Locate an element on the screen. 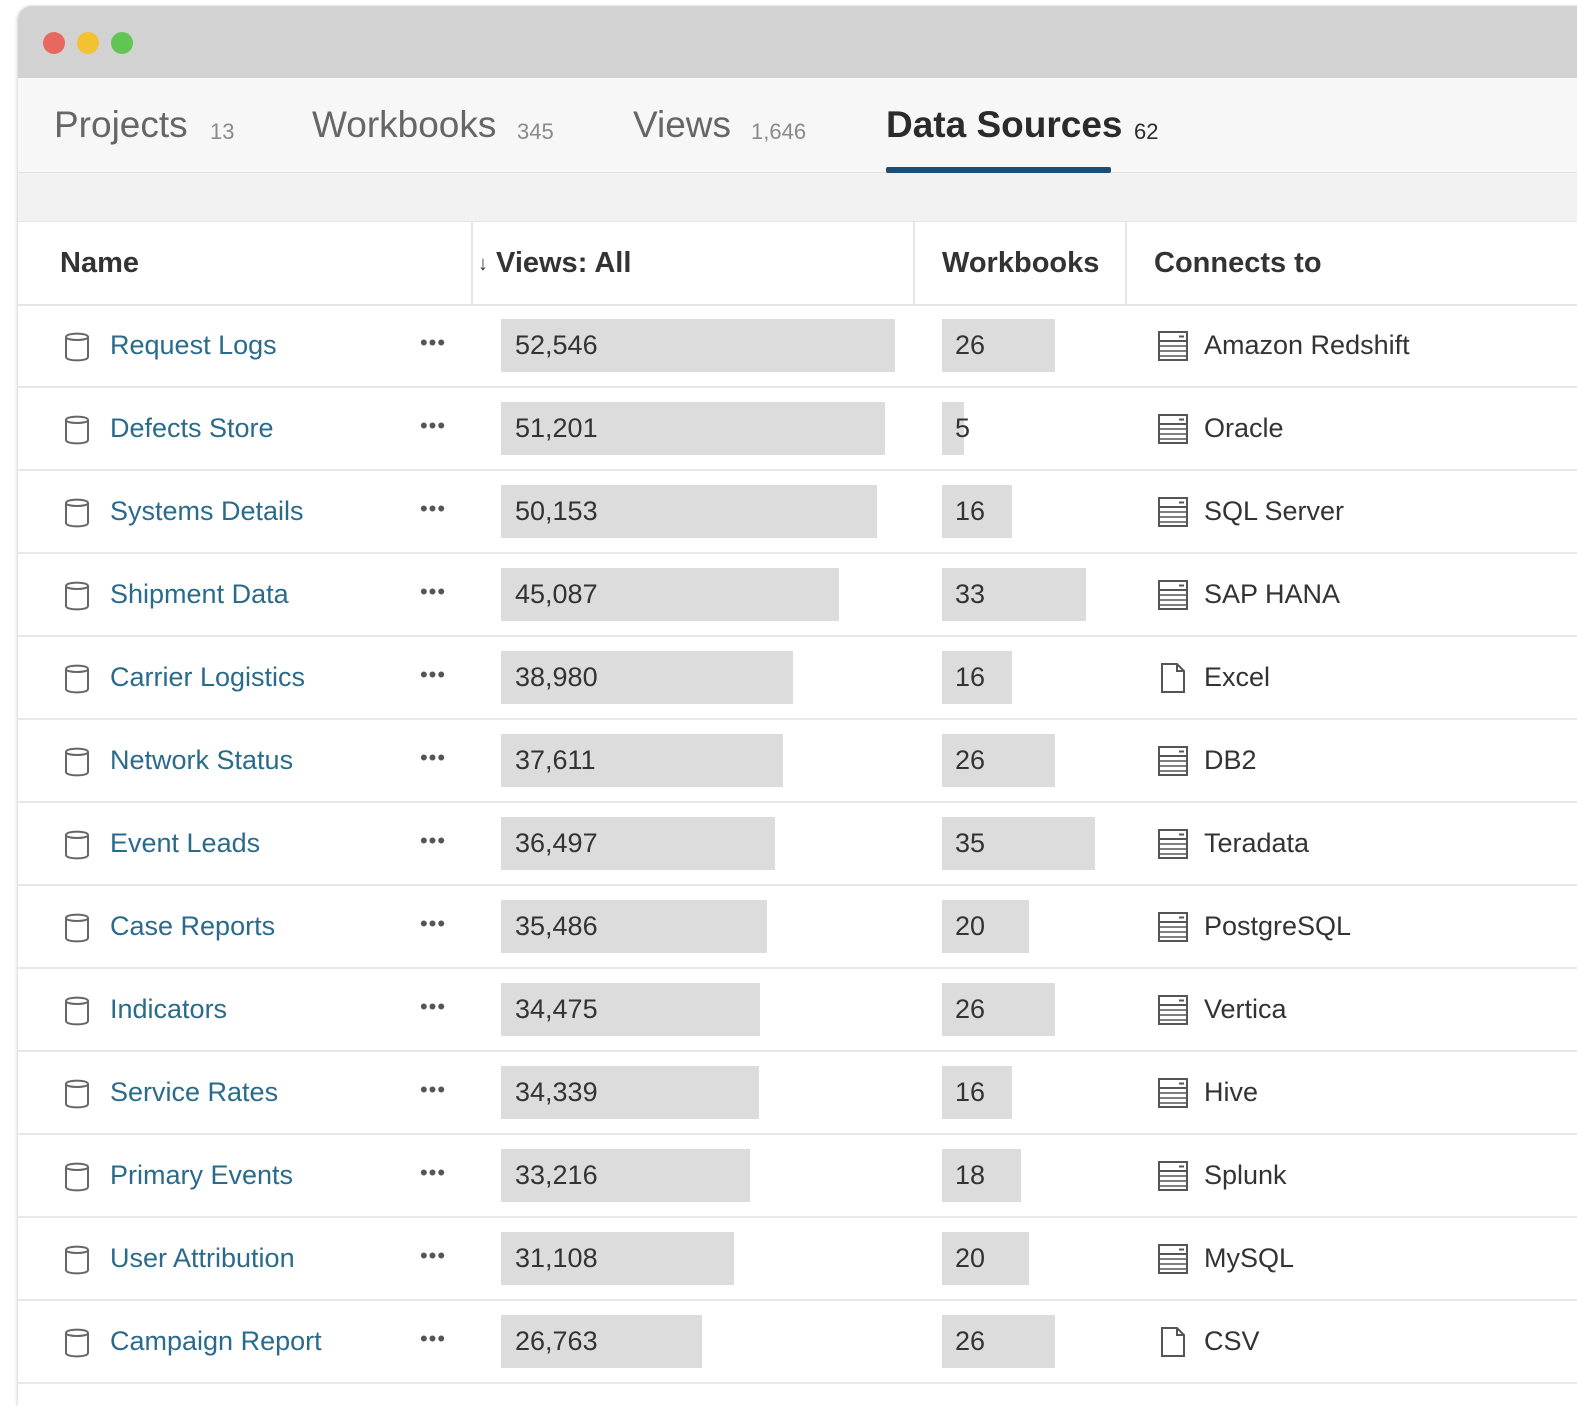  column-header-label: Workbooks is located at coordinates (1021, 263).